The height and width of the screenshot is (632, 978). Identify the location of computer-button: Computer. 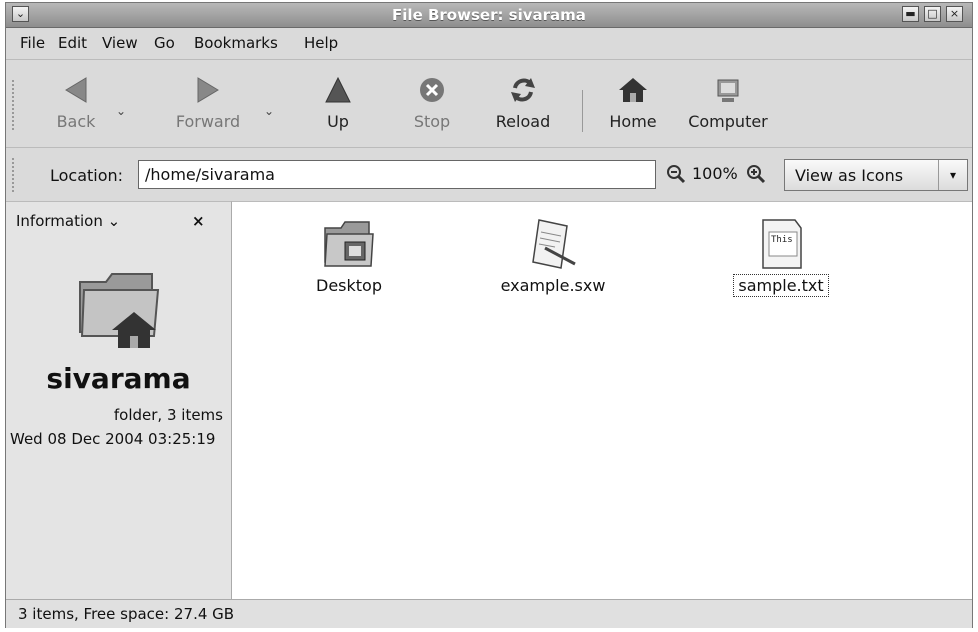
(728, 102).